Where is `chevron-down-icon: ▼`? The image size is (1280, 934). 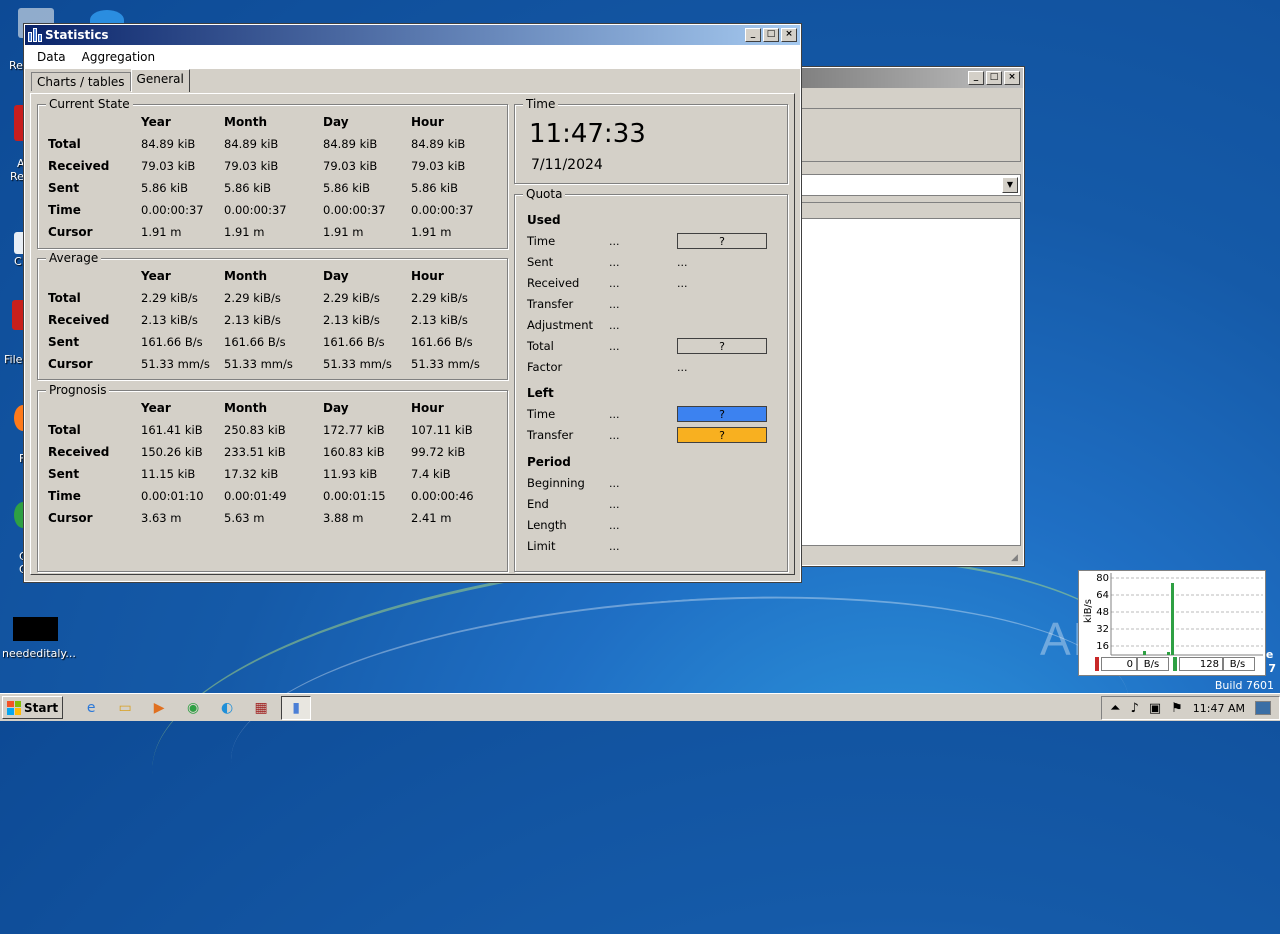 chevron-down-icon: ▼ is located at coordinates (1010, 185).